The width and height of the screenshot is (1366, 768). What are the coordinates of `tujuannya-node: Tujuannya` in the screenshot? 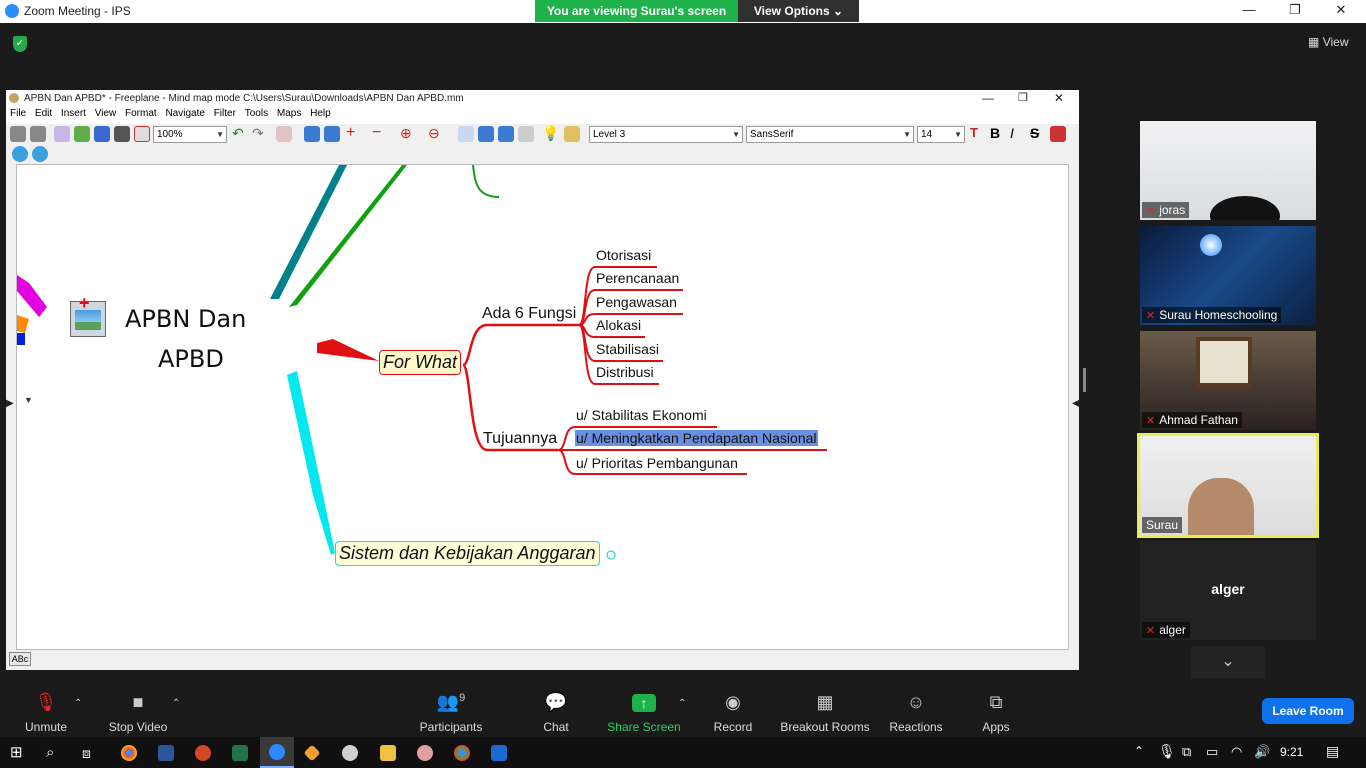 It's located at (520, 439).